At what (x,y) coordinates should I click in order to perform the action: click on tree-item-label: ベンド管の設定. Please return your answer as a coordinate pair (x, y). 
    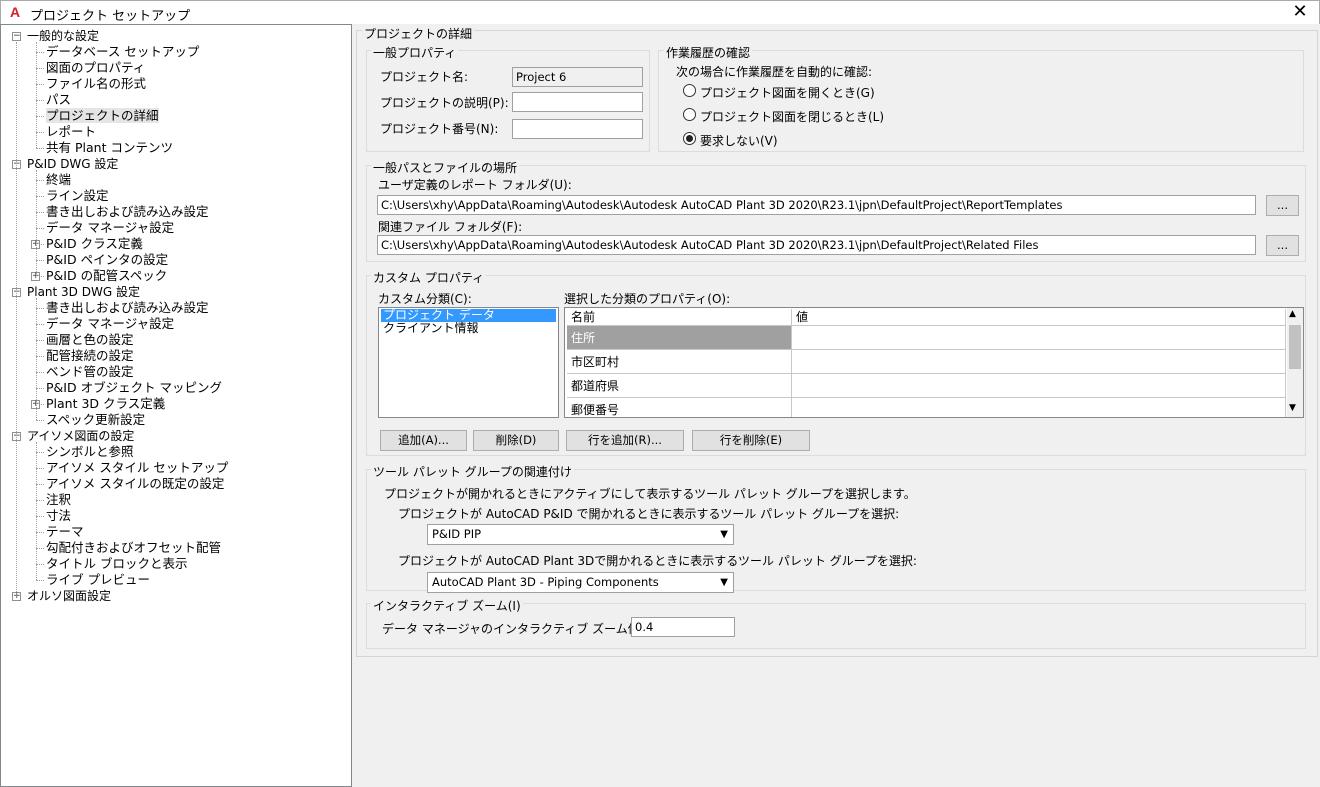
    Looking at the image, I should click on (90, 371).